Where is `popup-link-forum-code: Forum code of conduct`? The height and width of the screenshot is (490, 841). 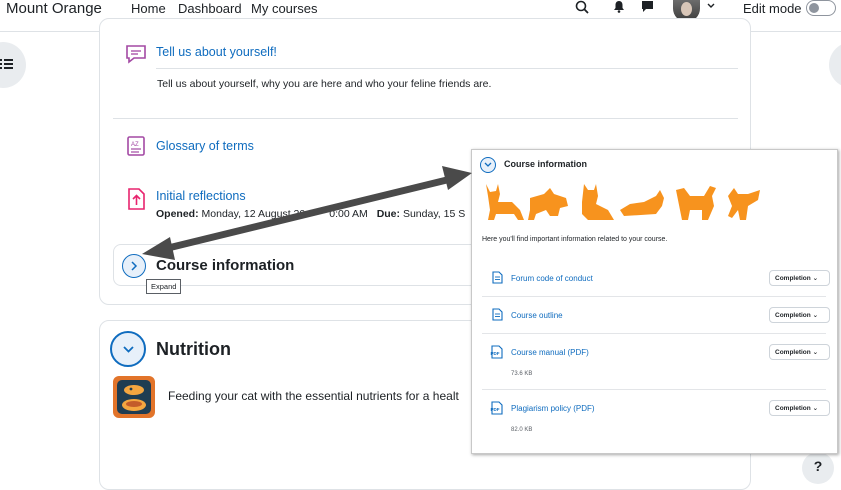 popup-link-forum-code: Forum code of conduct is located at coordinates (552, 278).